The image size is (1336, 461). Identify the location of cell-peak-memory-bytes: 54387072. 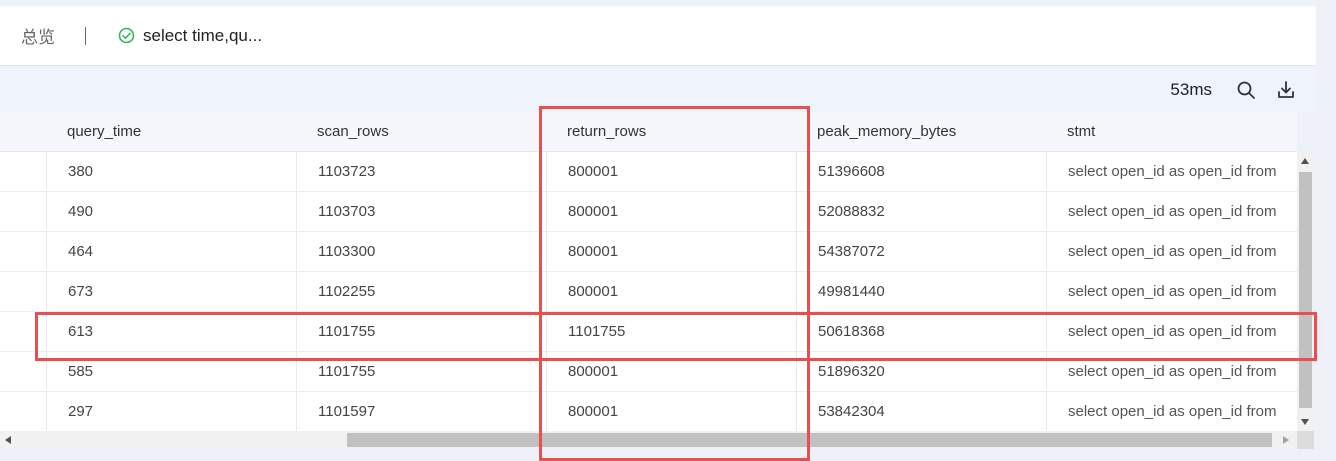
(921, 251).